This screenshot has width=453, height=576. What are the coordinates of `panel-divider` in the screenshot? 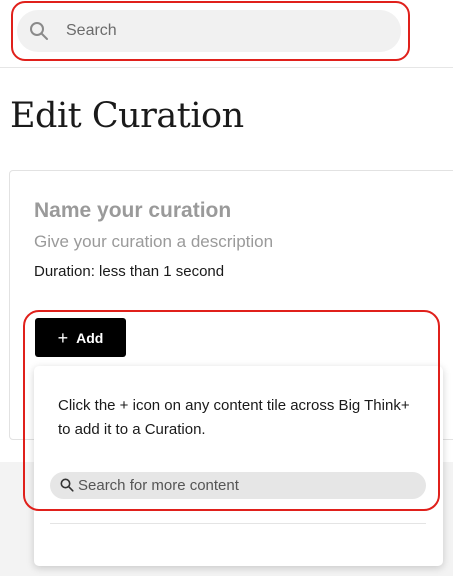 It's located at (238, 523).